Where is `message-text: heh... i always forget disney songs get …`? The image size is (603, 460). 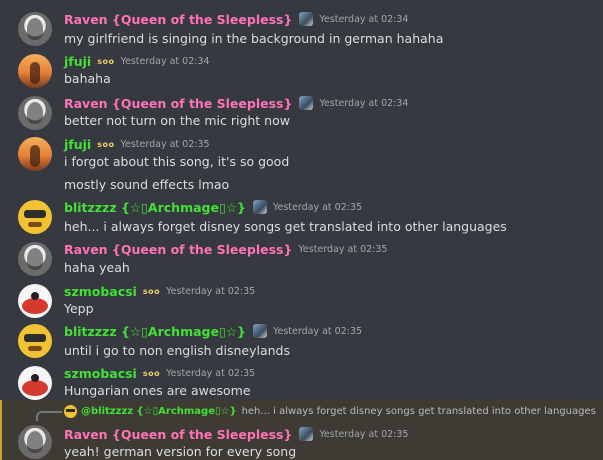 message-text: heh... i always forget disney songs get … is located at coordinates (285, 226).